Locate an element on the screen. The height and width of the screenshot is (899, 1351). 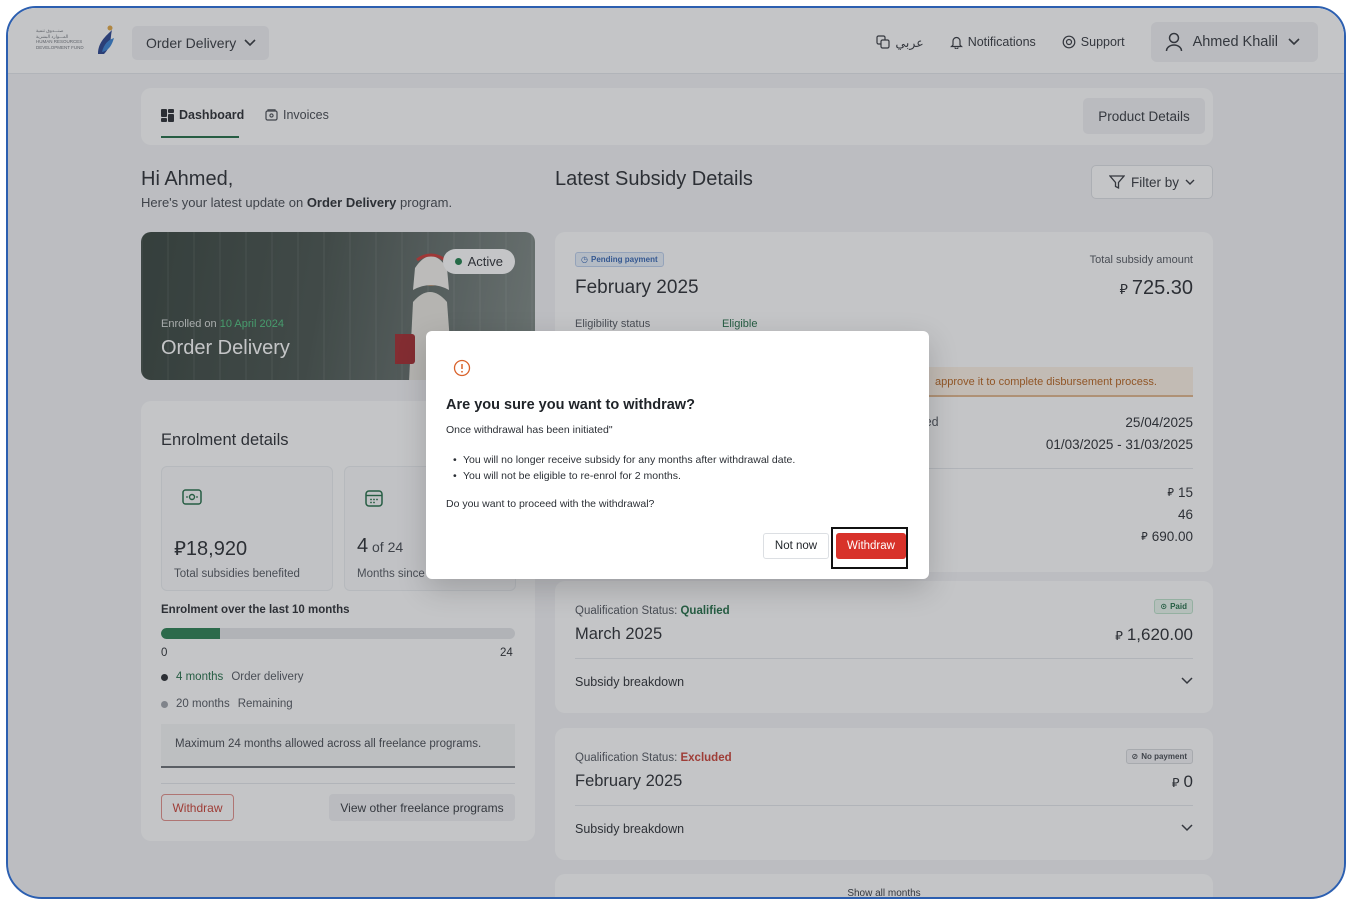
not-now-button: Not now is located at coordinates (796, 546).